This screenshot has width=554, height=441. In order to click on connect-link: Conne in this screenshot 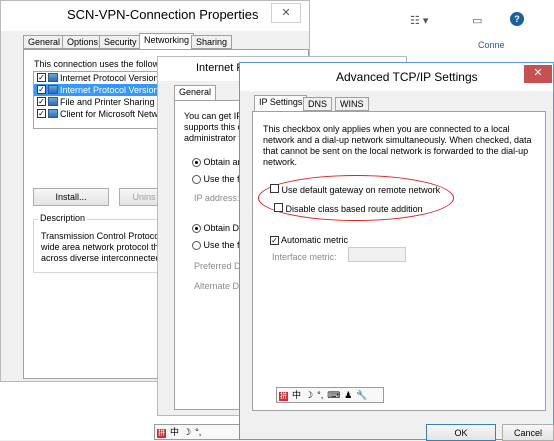, I will do `click(491, 45)`.